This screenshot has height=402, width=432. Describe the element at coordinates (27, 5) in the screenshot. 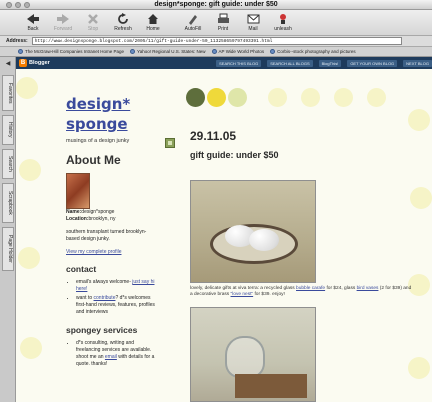

I see `zoom-window-icon` at that location.